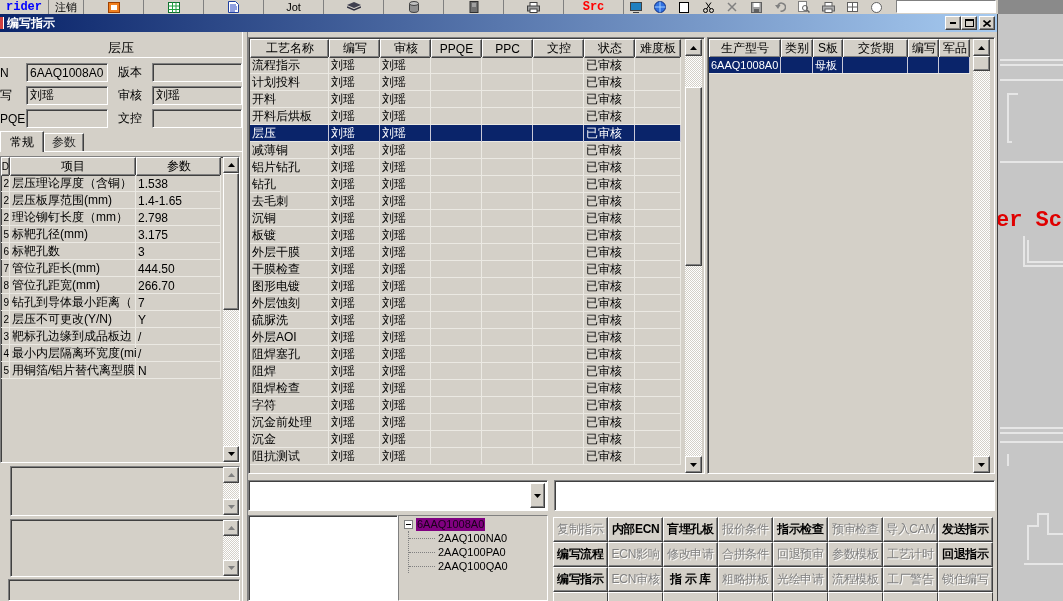  What do you see at coordinates (465, 422) in the screenshot?
I see `table-row: 沉金前处理 刘瑶 刘瑶 已审核` at bounding box center [465, 422].